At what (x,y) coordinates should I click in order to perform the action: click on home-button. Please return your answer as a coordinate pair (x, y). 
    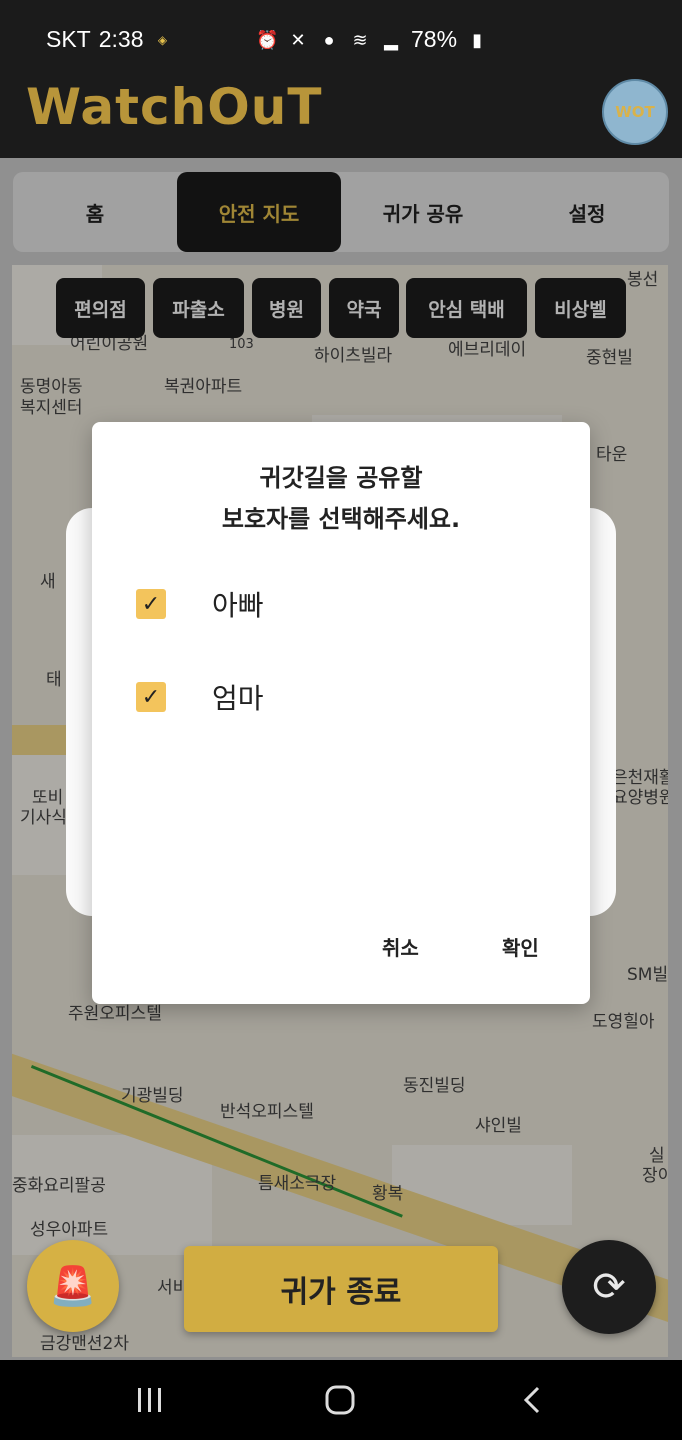
    Looking at the image, I should click on (340, 1400).